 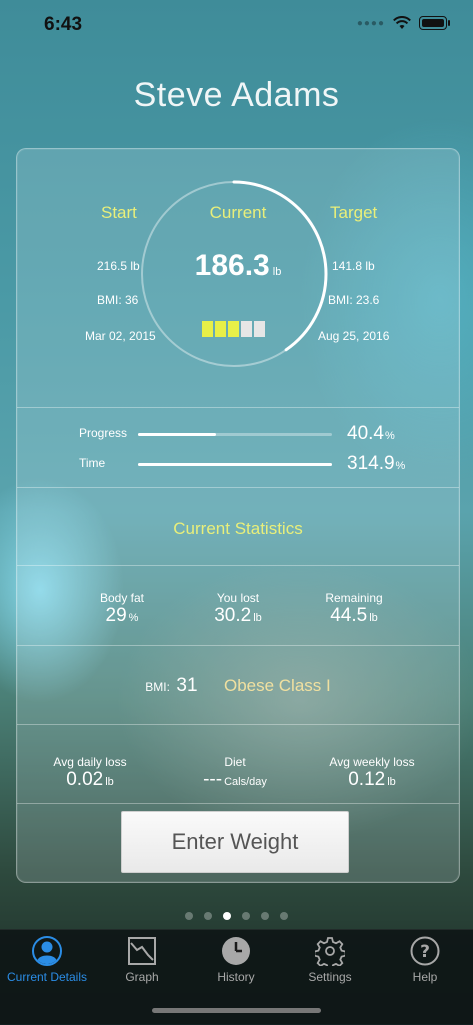 I want to click on progress-row: Progress 40.4%, so click(x=238, y=434).